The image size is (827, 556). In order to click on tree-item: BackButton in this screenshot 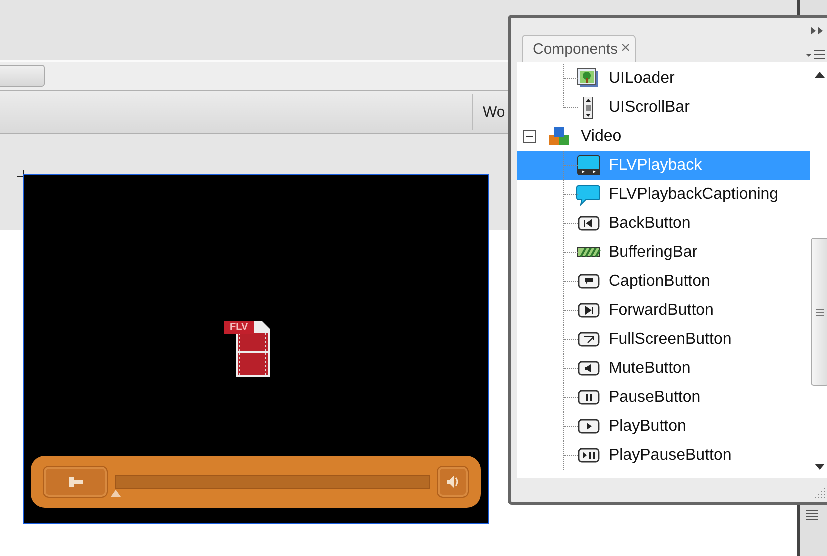, I will do `click(663, 223)`.